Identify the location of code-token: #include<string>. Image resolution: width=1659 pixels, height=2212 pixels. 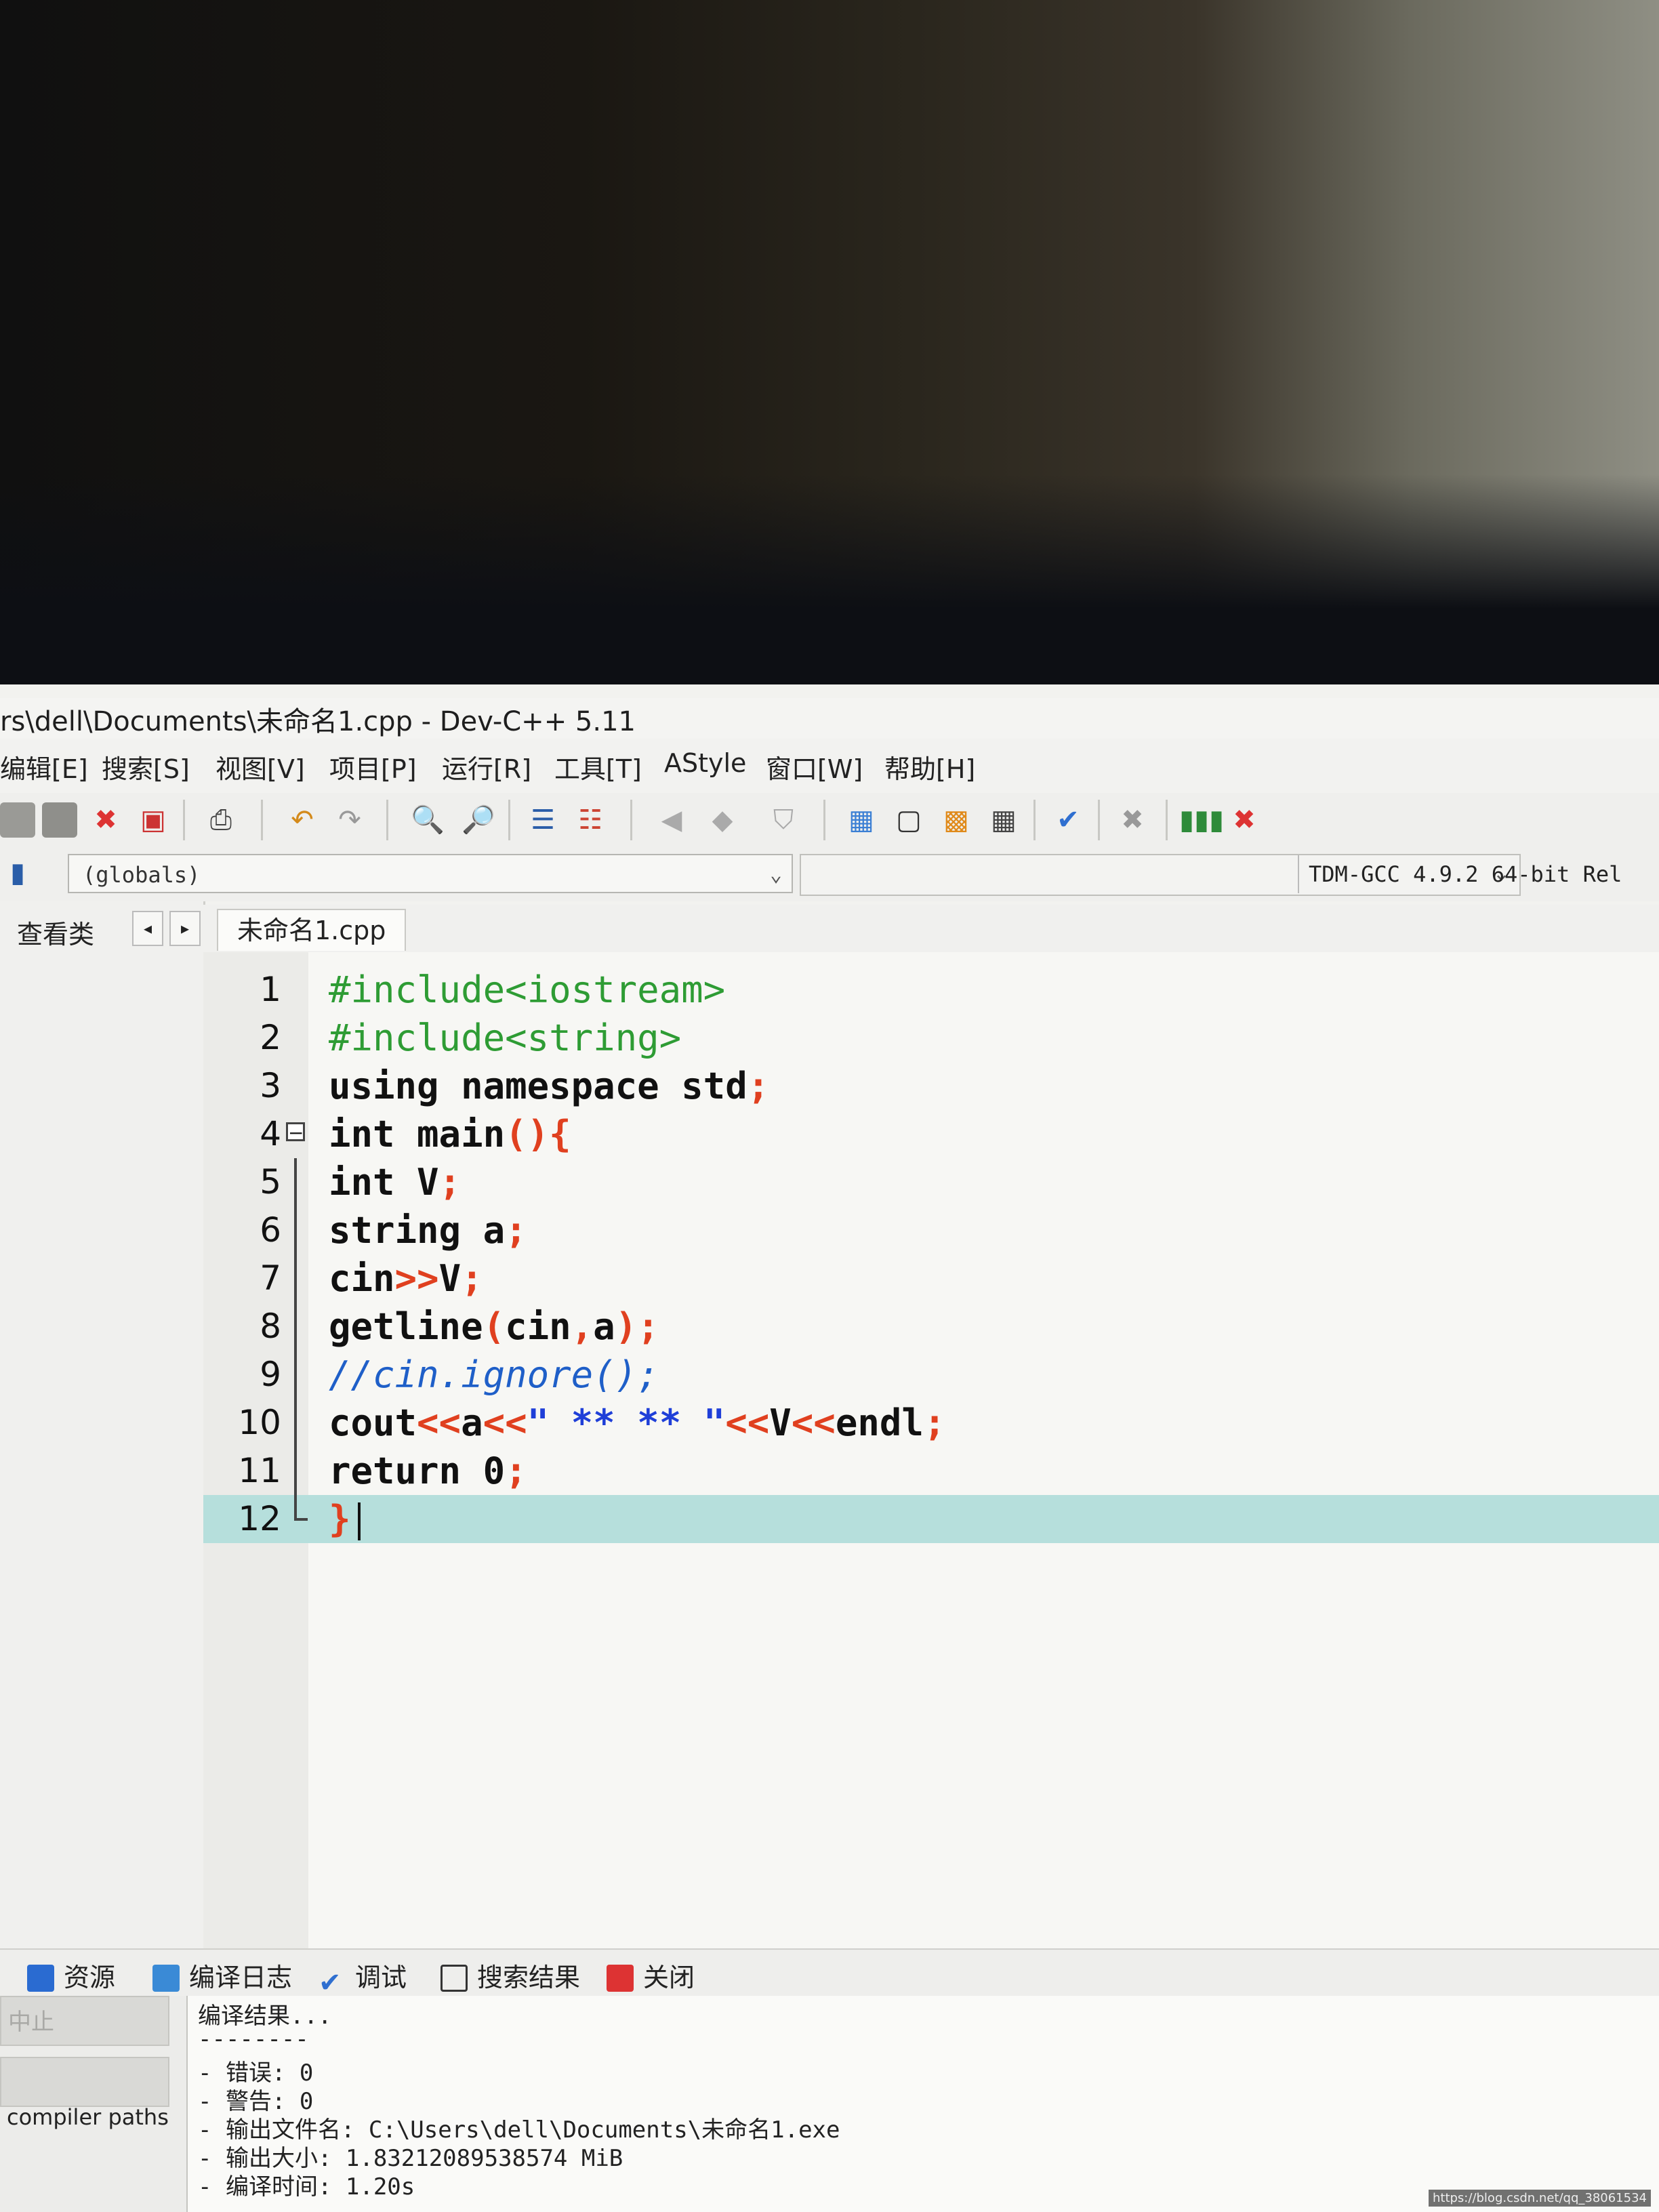
(506, 1038).